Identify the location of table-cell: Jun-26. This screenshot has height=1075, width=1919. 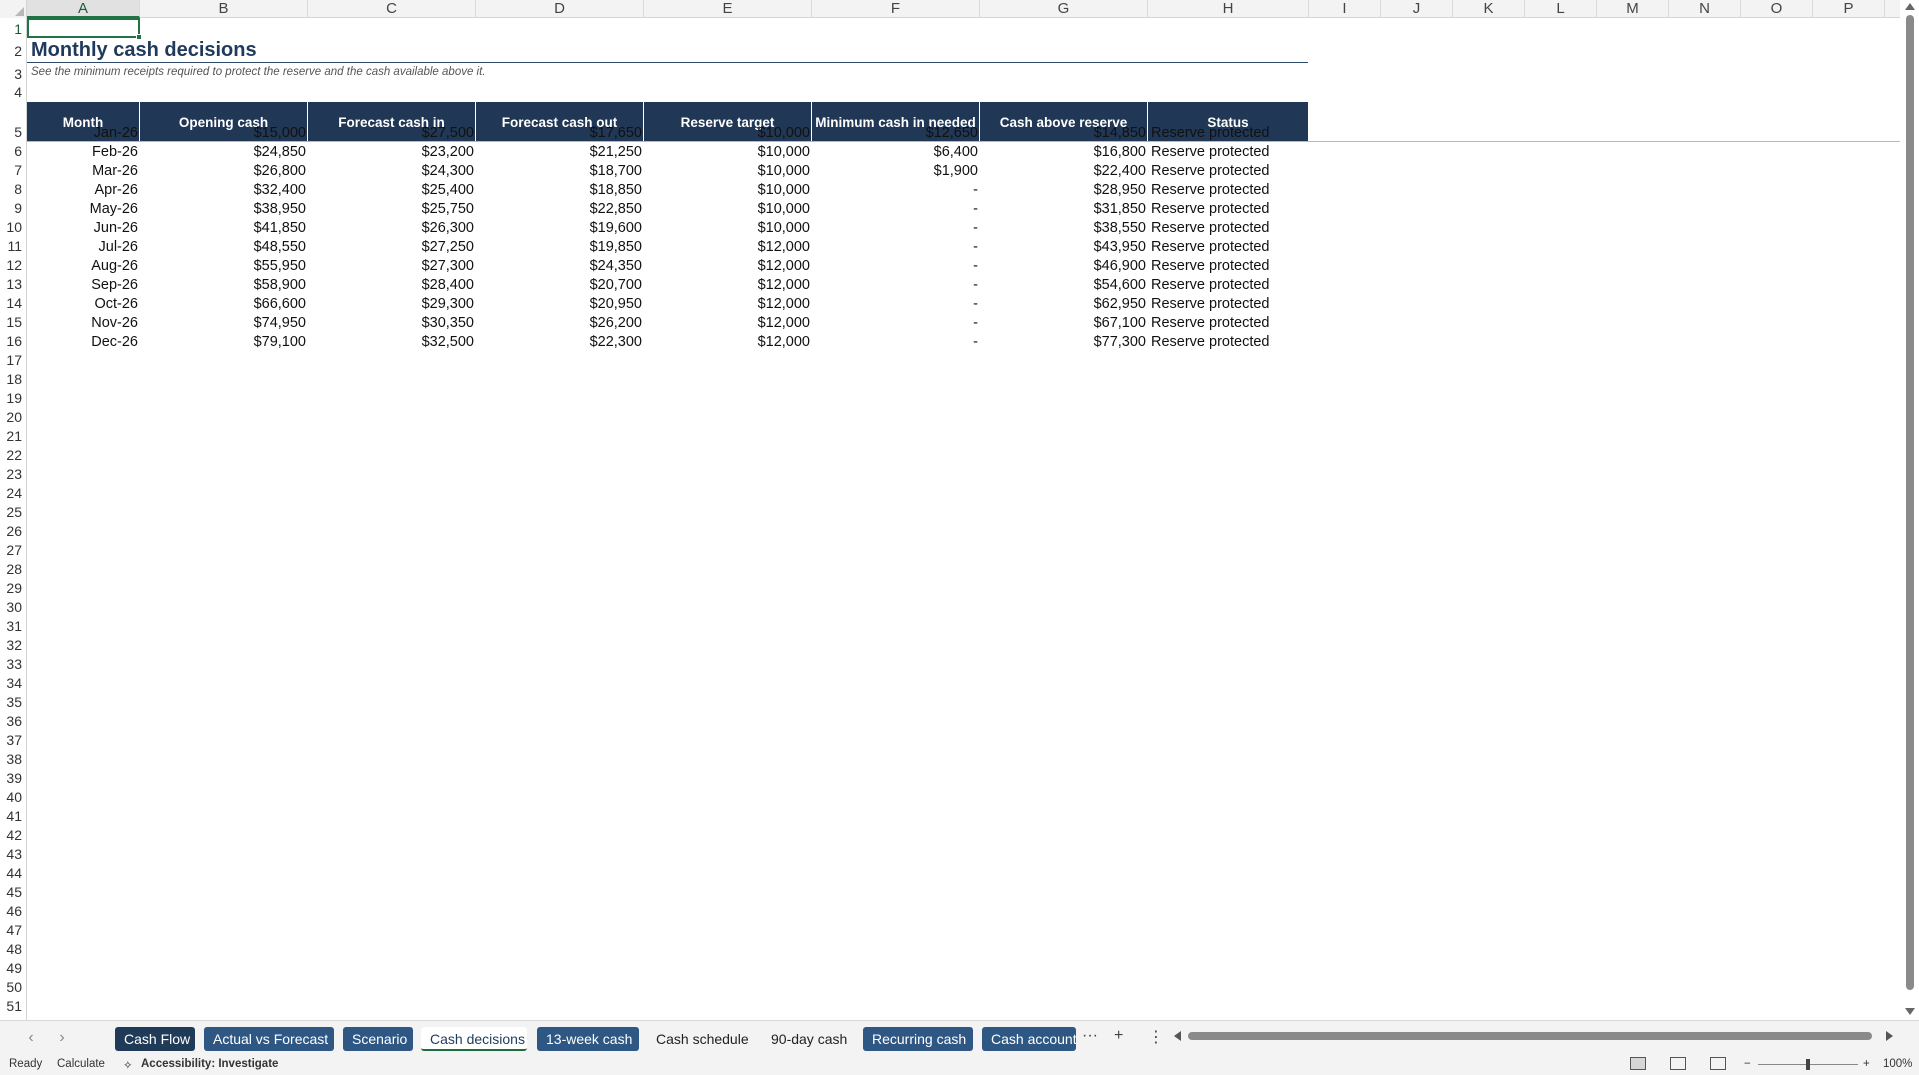
(83, 228).